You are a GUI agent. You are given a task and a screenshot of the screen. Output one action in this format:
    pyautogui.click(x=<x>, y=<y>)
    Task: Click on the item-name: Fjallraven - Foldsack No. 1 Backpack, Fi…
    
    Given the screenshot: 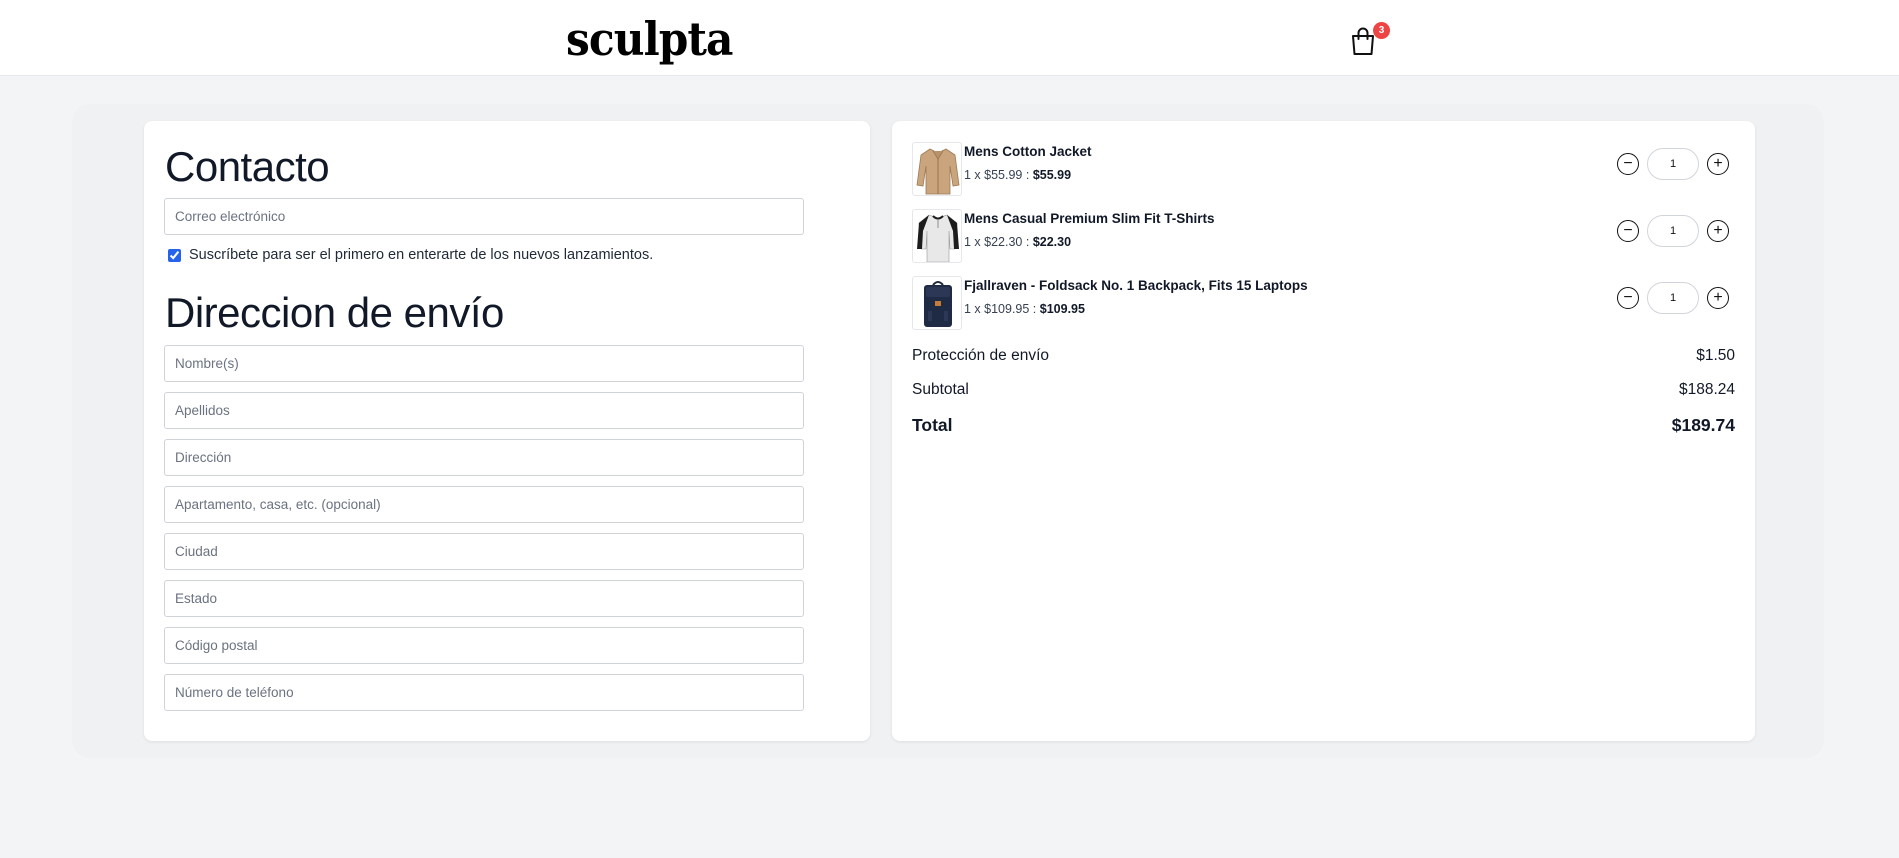 What is the action you would take?
    pyautogui.click(x=1136, y=285)
    